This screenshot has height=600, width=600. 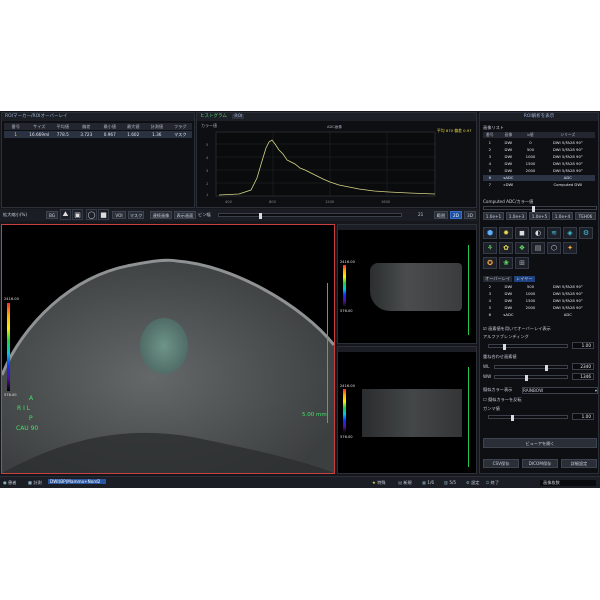 I want to click on tool-icon: ⬡, so click(x=554, y=248).